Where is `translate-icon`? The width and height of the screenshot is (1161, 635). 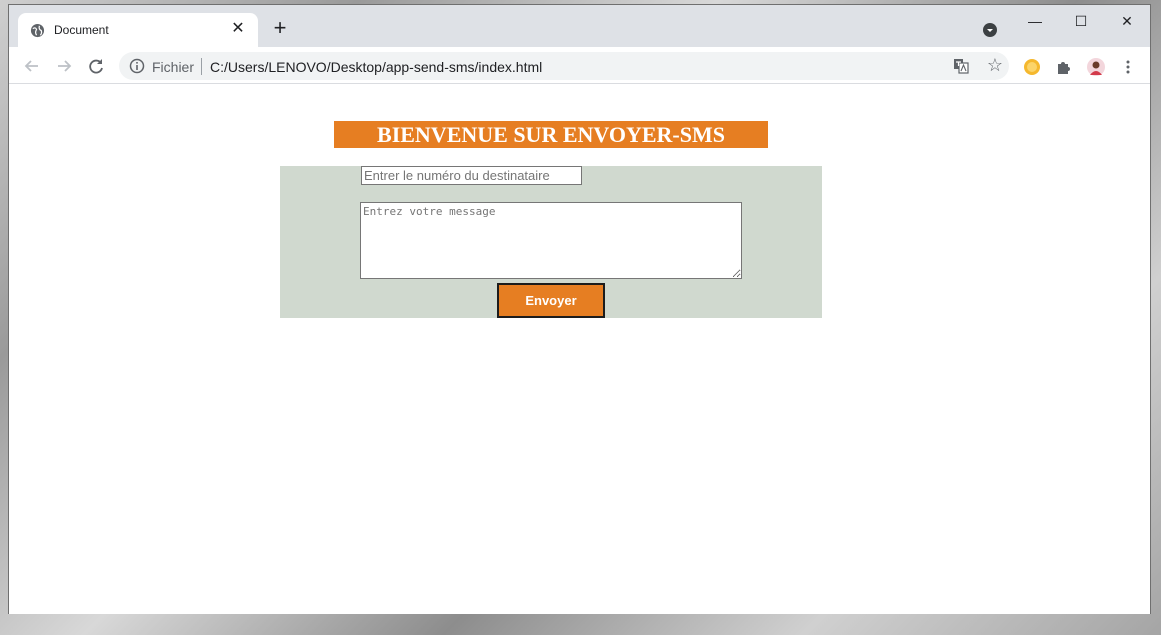
translate-icon is located at coordinates (961, 66).